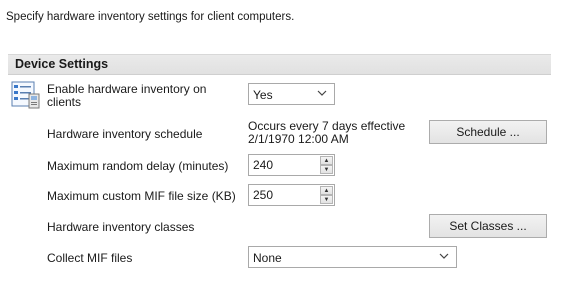  Describe the element at coordinates (291, 195) in the screenshot. I see `max-mif-stepper: 250 ▲ ▼` at that location.